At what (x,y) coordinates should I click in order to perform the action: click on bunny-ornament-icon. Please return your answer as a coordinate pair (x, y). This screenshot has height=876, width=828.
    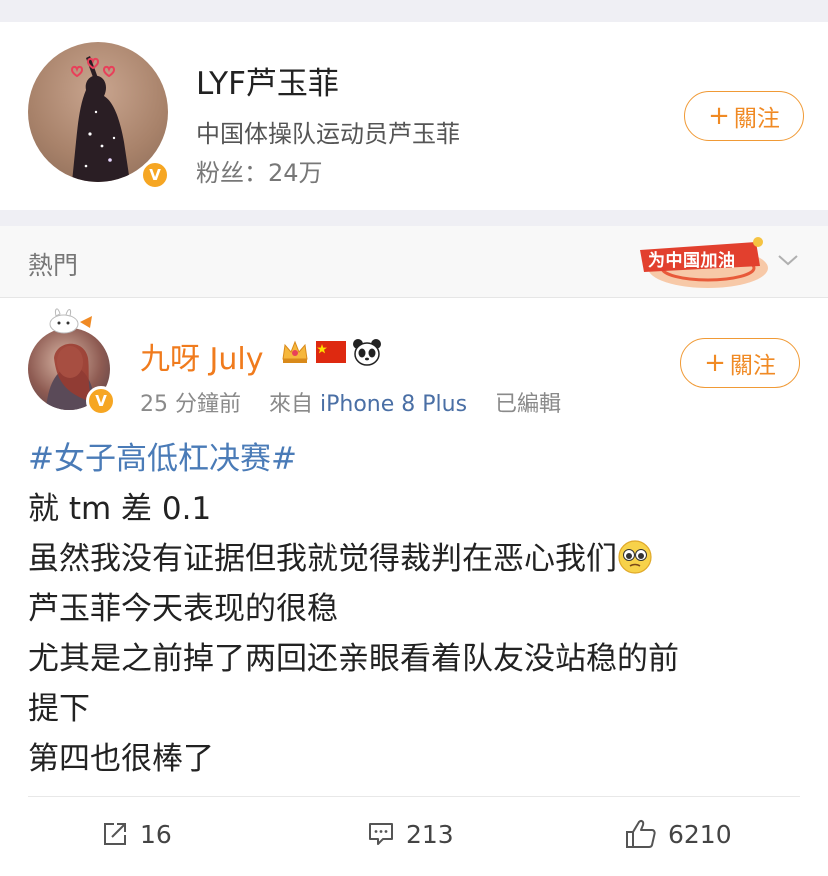
    Looking at the image, I should click on (70, 321).